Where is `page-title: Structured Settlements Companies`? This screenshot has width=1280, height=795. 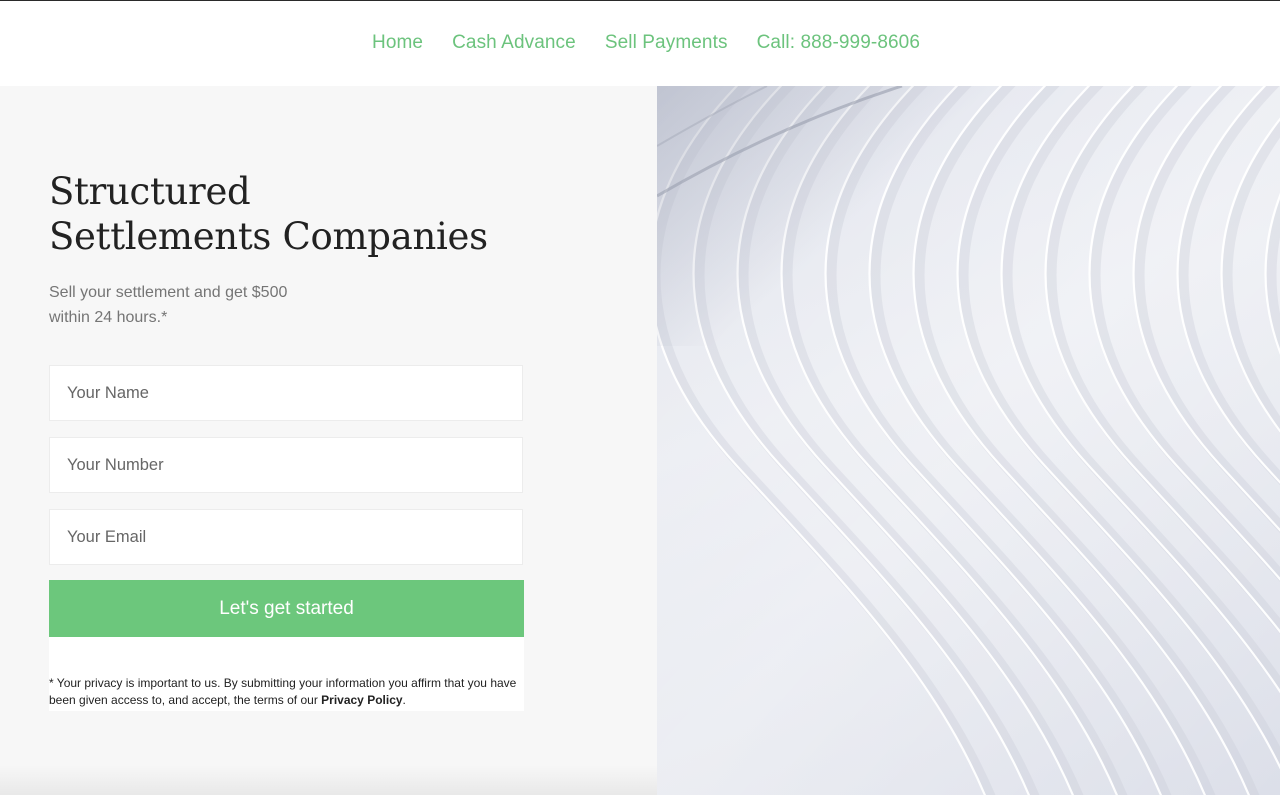 page-title: Structured Settlements Companies is located at coordinates (268, 214).